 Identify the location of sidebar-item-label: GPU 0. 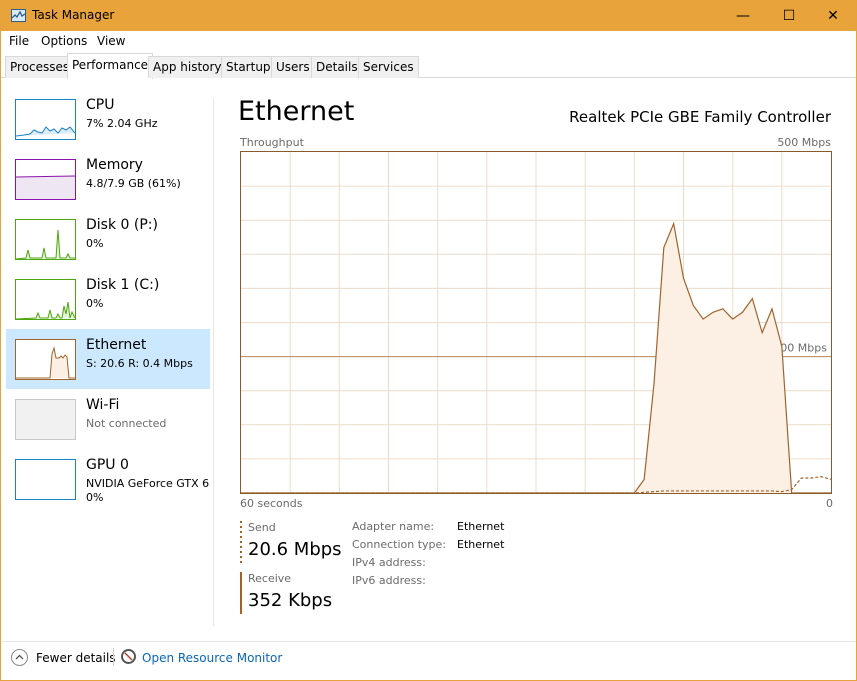
(107, 465).